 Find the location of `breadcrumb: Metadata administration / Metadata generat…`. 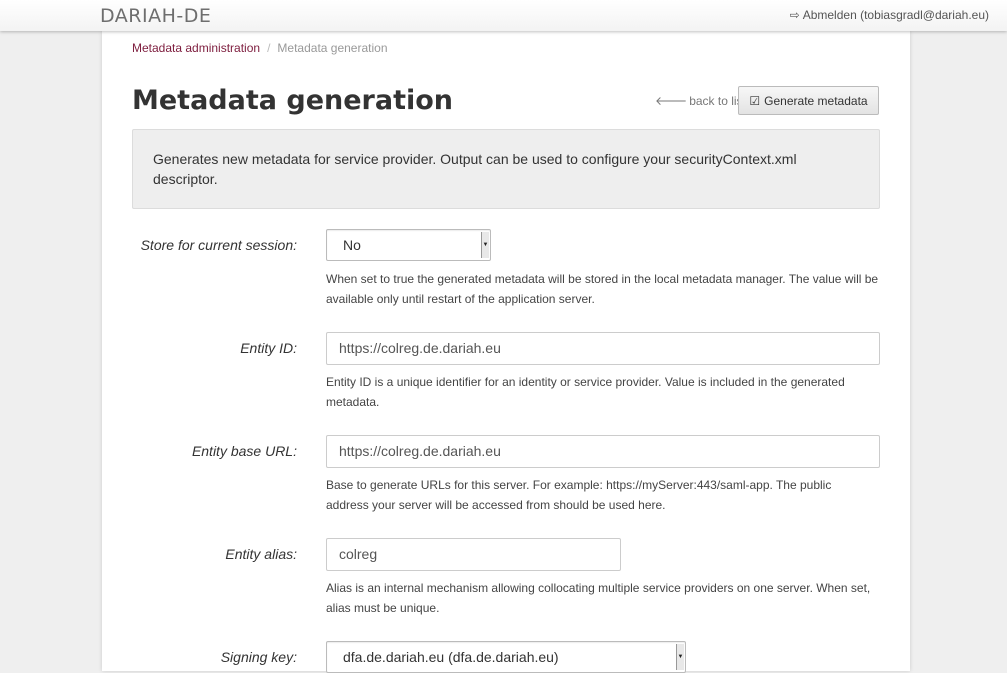

breadcrumb: Metadata administration / Metadata generat… is located at coordinates (260, 48).